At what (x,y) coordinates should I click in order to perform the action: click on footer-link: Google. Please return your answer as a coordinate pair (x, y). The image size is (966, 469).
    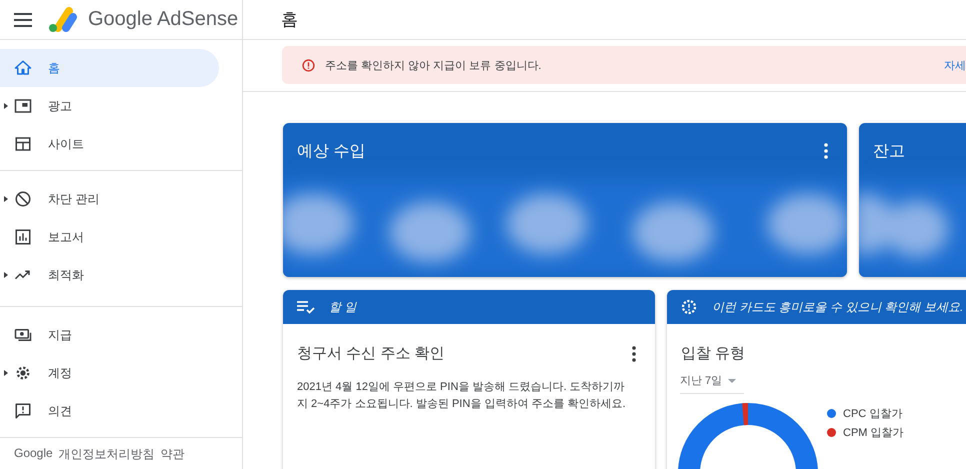
    Looking at the image, I should click on (33, 454).